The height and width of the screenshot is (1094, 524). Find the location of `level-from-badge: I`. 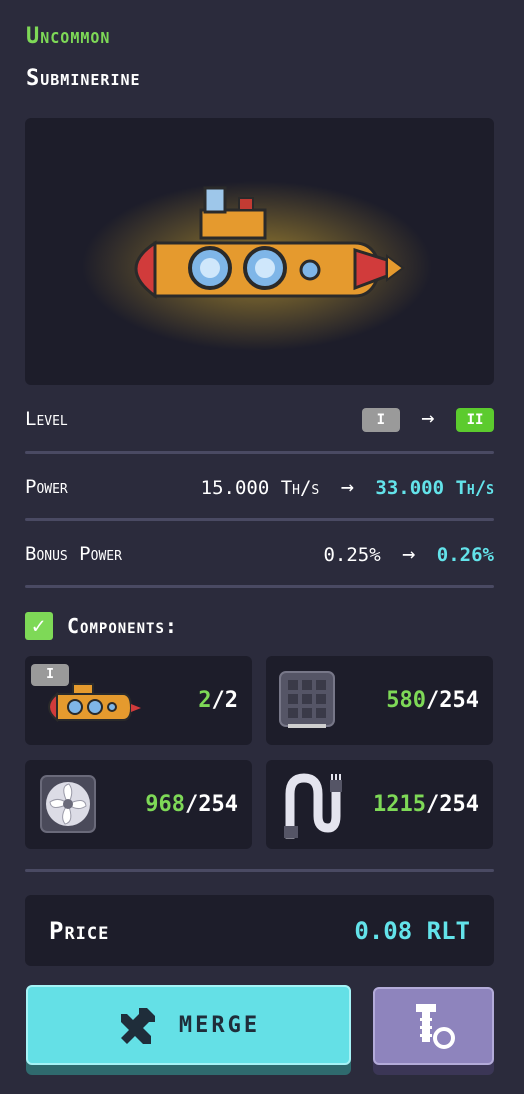

level-from-badge: I is located at coordinates (380, 419).